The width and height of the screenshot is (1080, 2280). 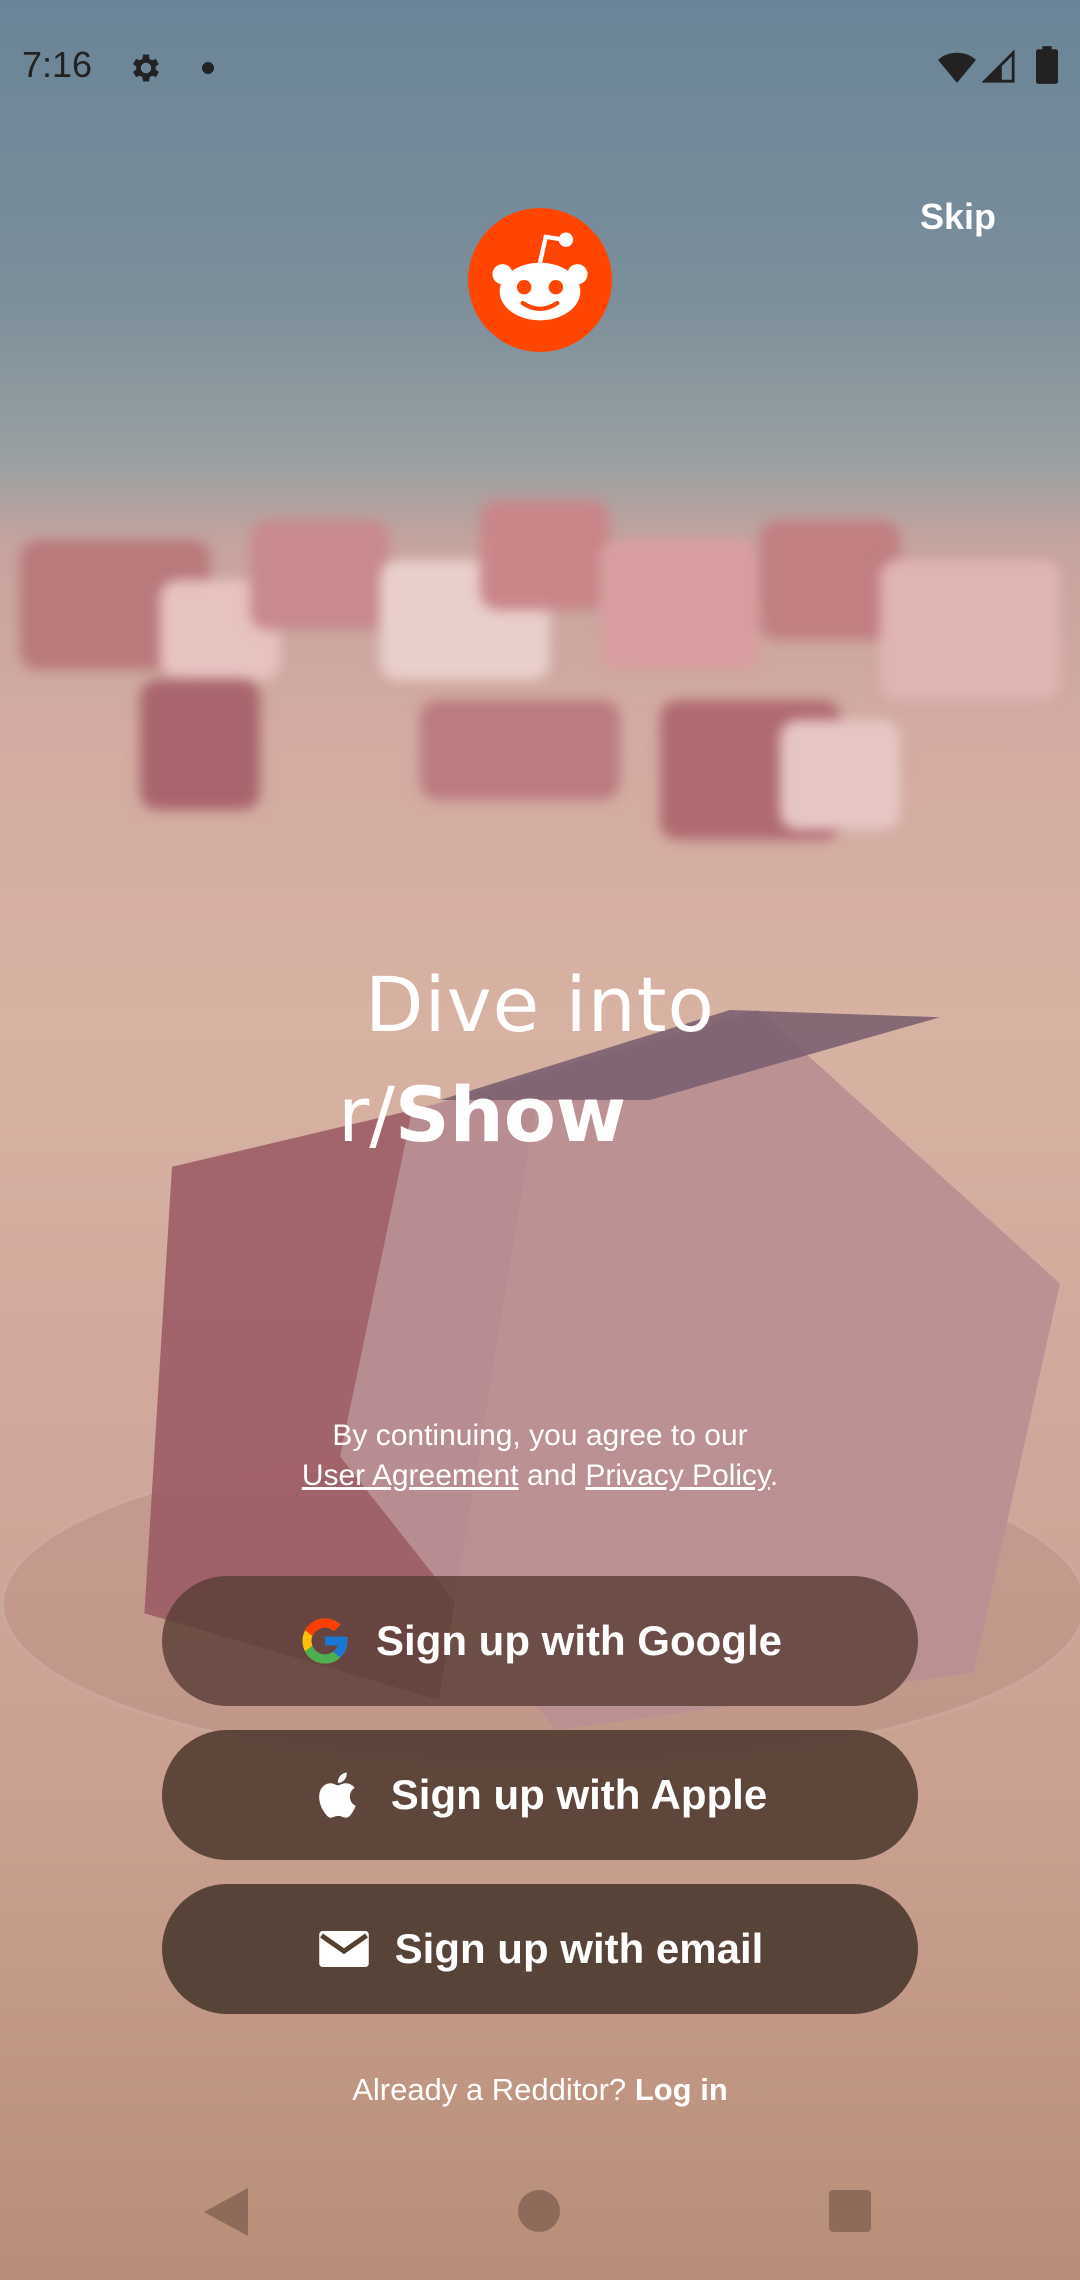 What do you see at coordinates (551, 1475) in the screenshot?
I see `legal-and: and` at bounding box center [551, 1475].